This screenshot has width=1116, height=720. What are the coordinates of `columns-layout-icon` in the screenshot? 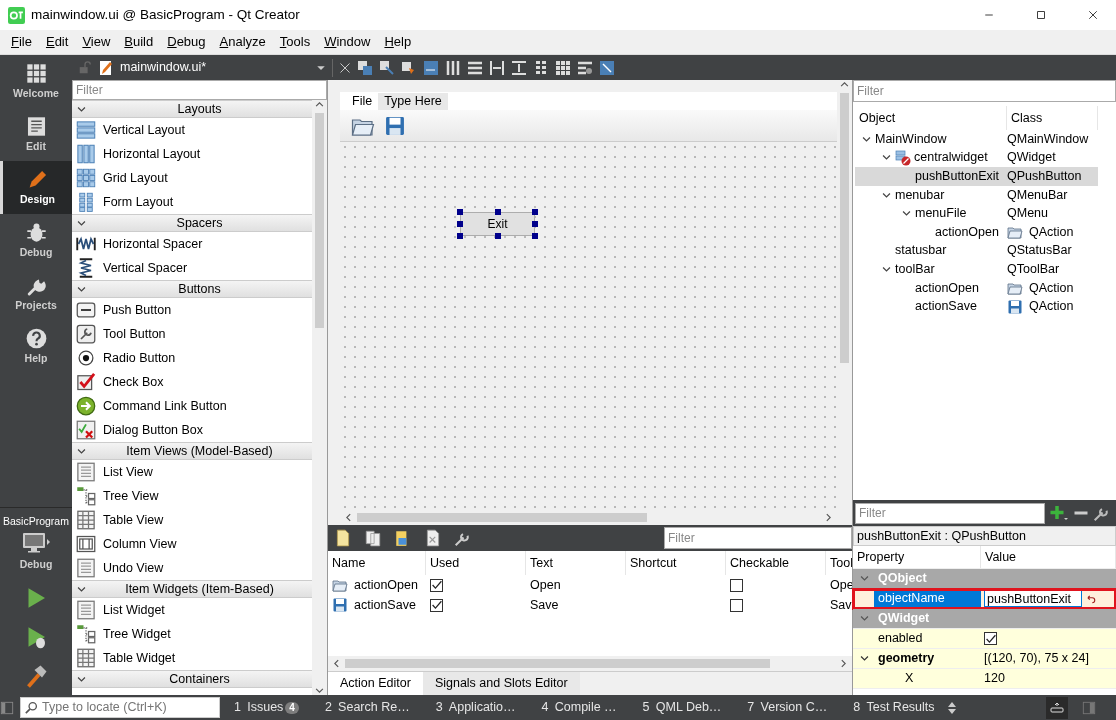 It's located at (453, 67).